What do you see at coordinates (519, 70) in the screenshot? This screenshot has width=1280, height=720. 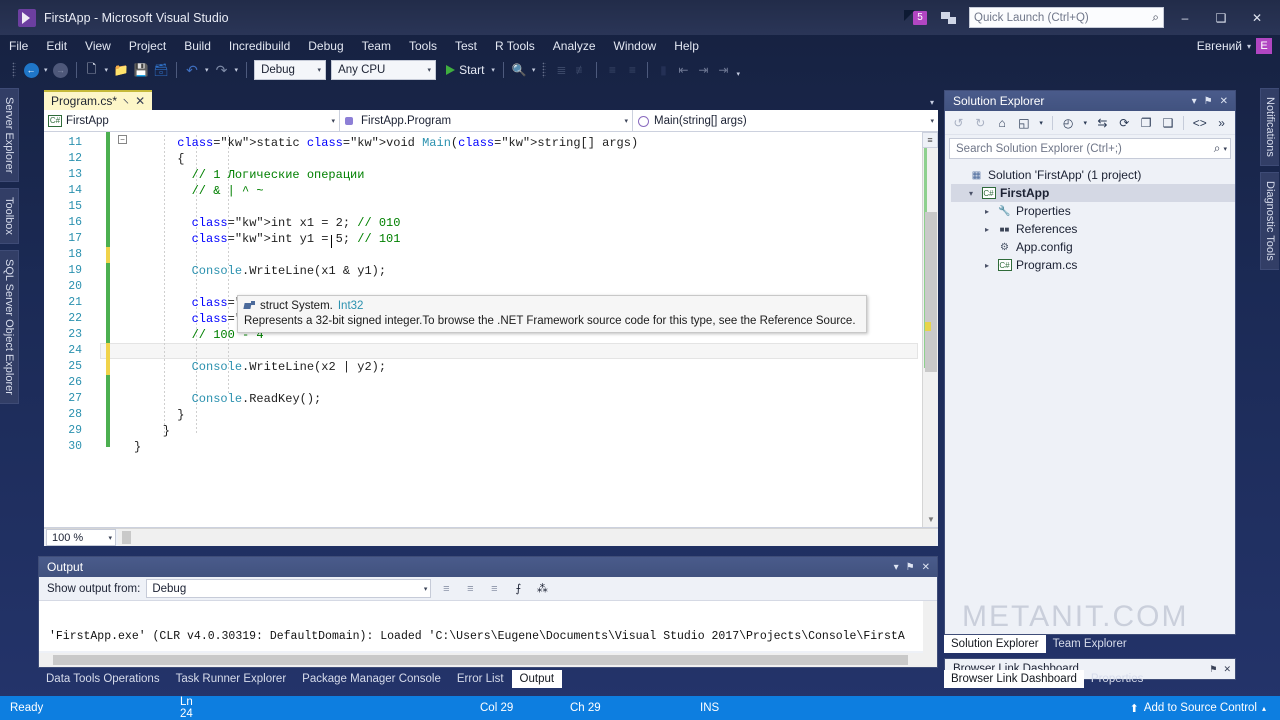 I see `quick-find-icon: 🔍` at bounding box center [519, 70].